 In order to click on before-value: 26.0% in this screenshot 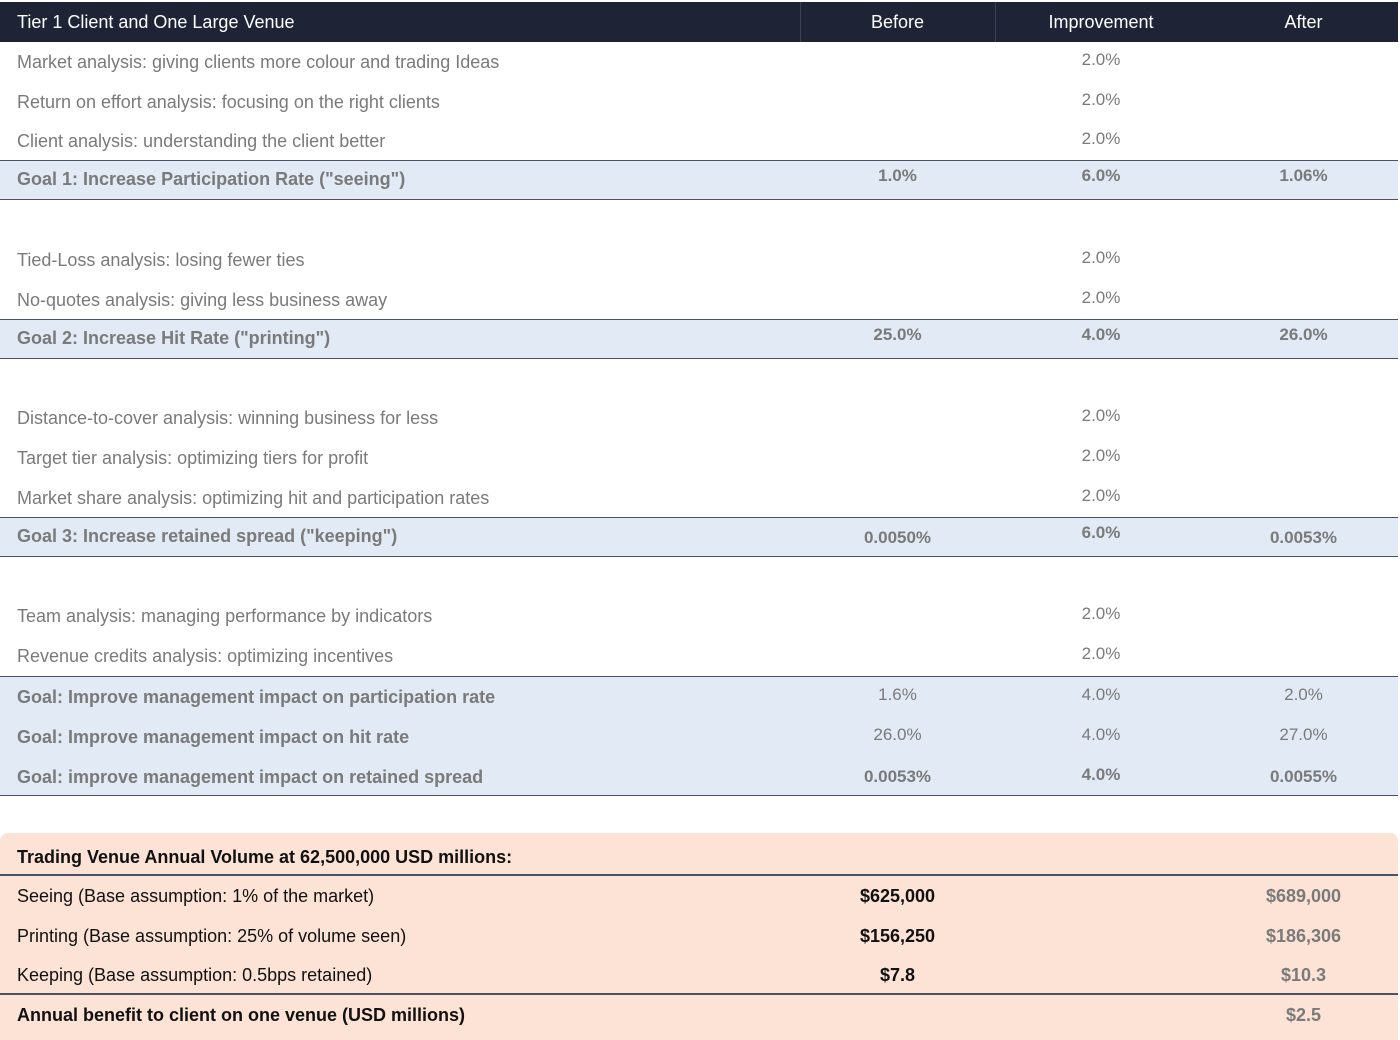, I will do `click(897, 734)`.